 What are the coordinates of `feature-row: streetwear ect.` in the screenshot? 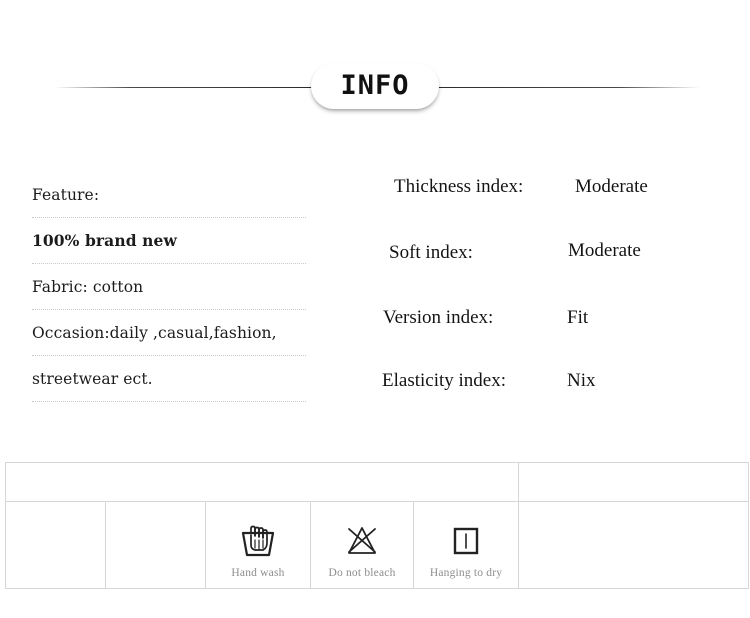 It's located at (169, 379).